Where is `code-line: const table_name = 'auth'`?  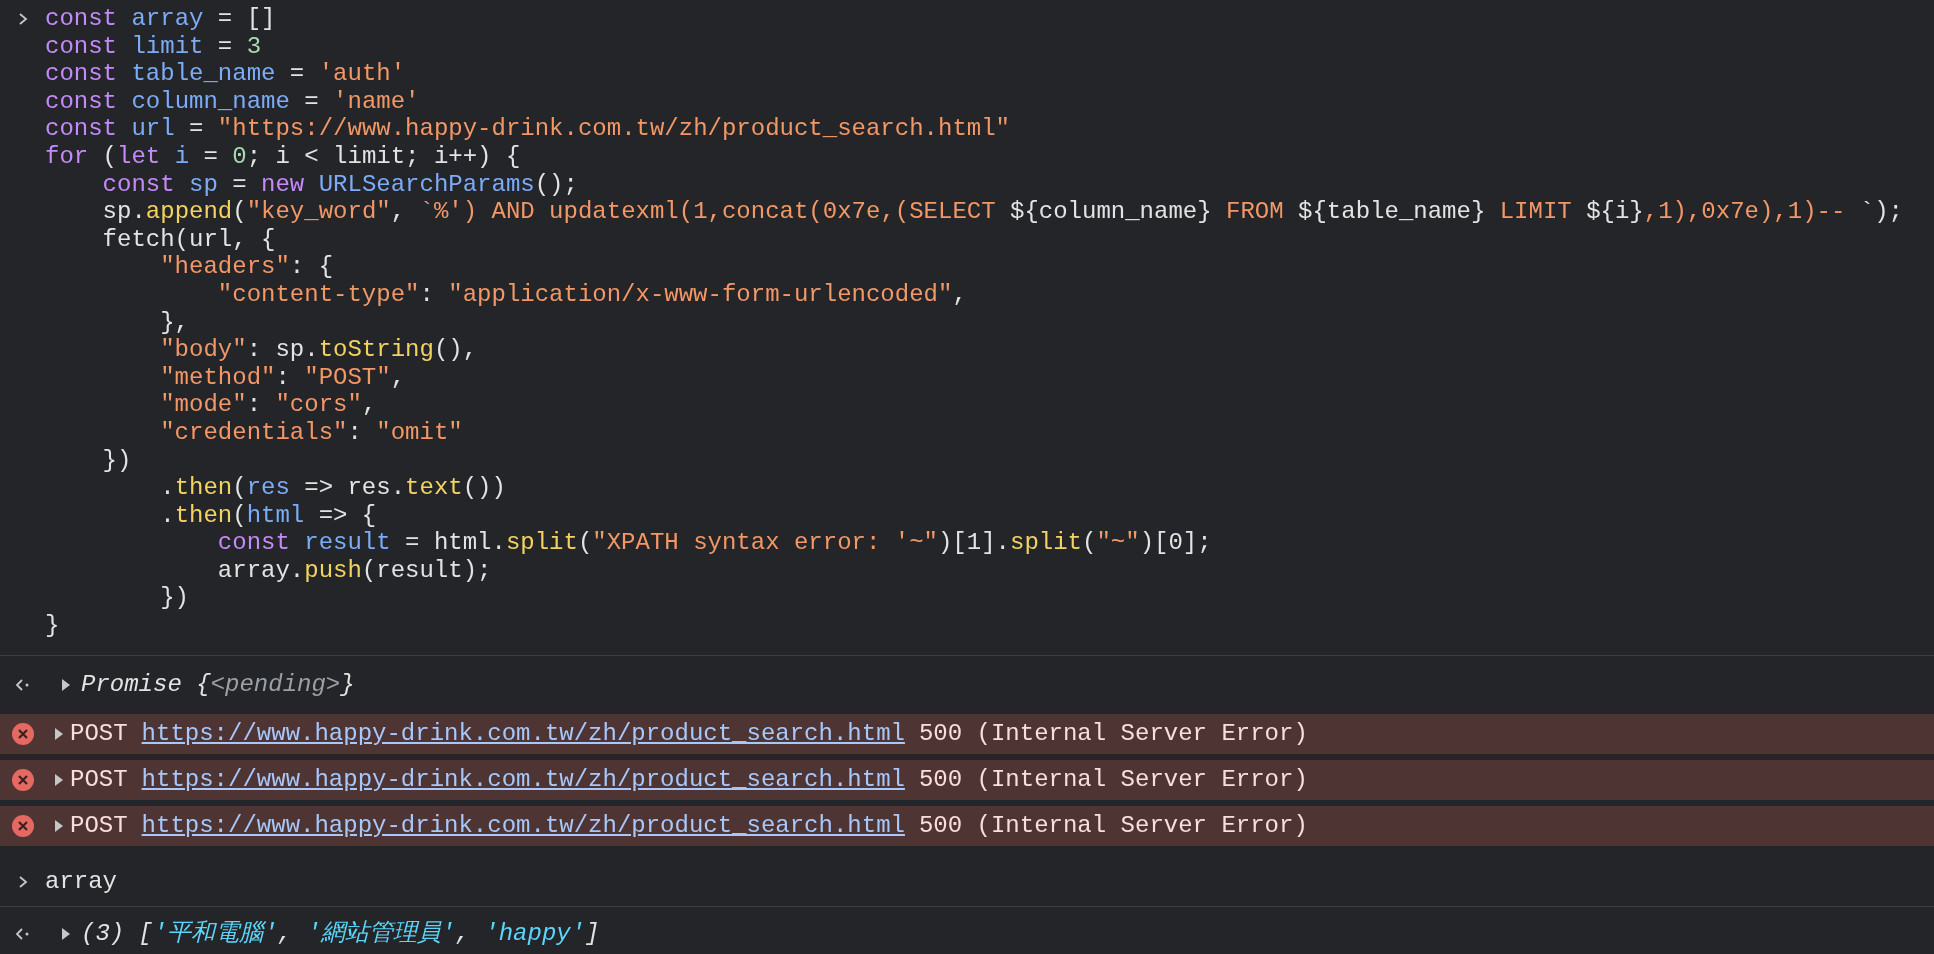
code-line: const table_name = 'auth' is located at coordinates (225, 74).